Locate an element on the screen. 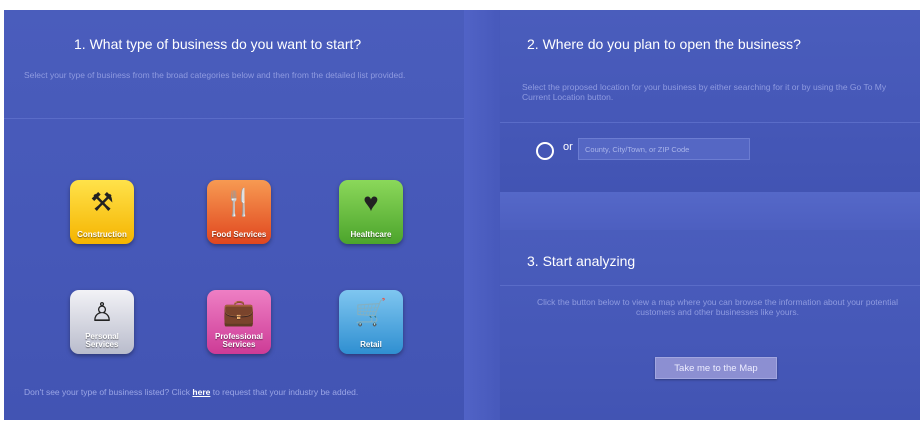 The image size is (922, 424). step3-title: 3. Start analyzing is located at coordinates (581, 261).